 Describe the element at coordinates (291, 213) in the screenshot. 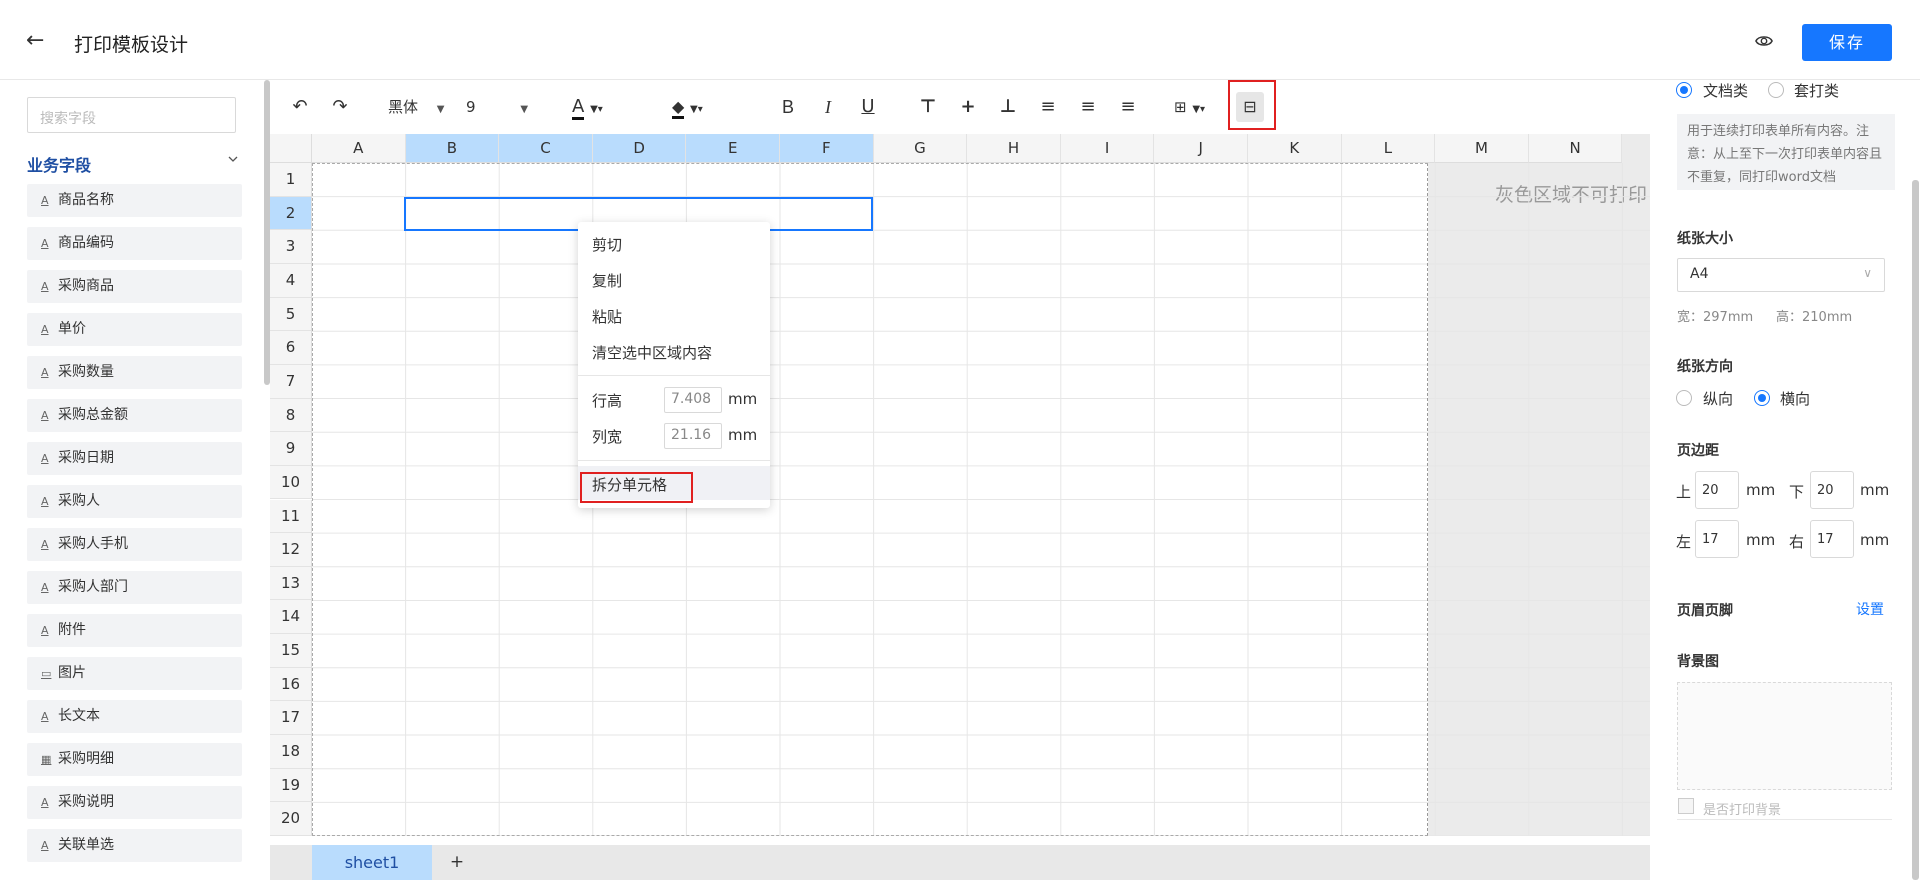

I see `row-header: 2` at that location.